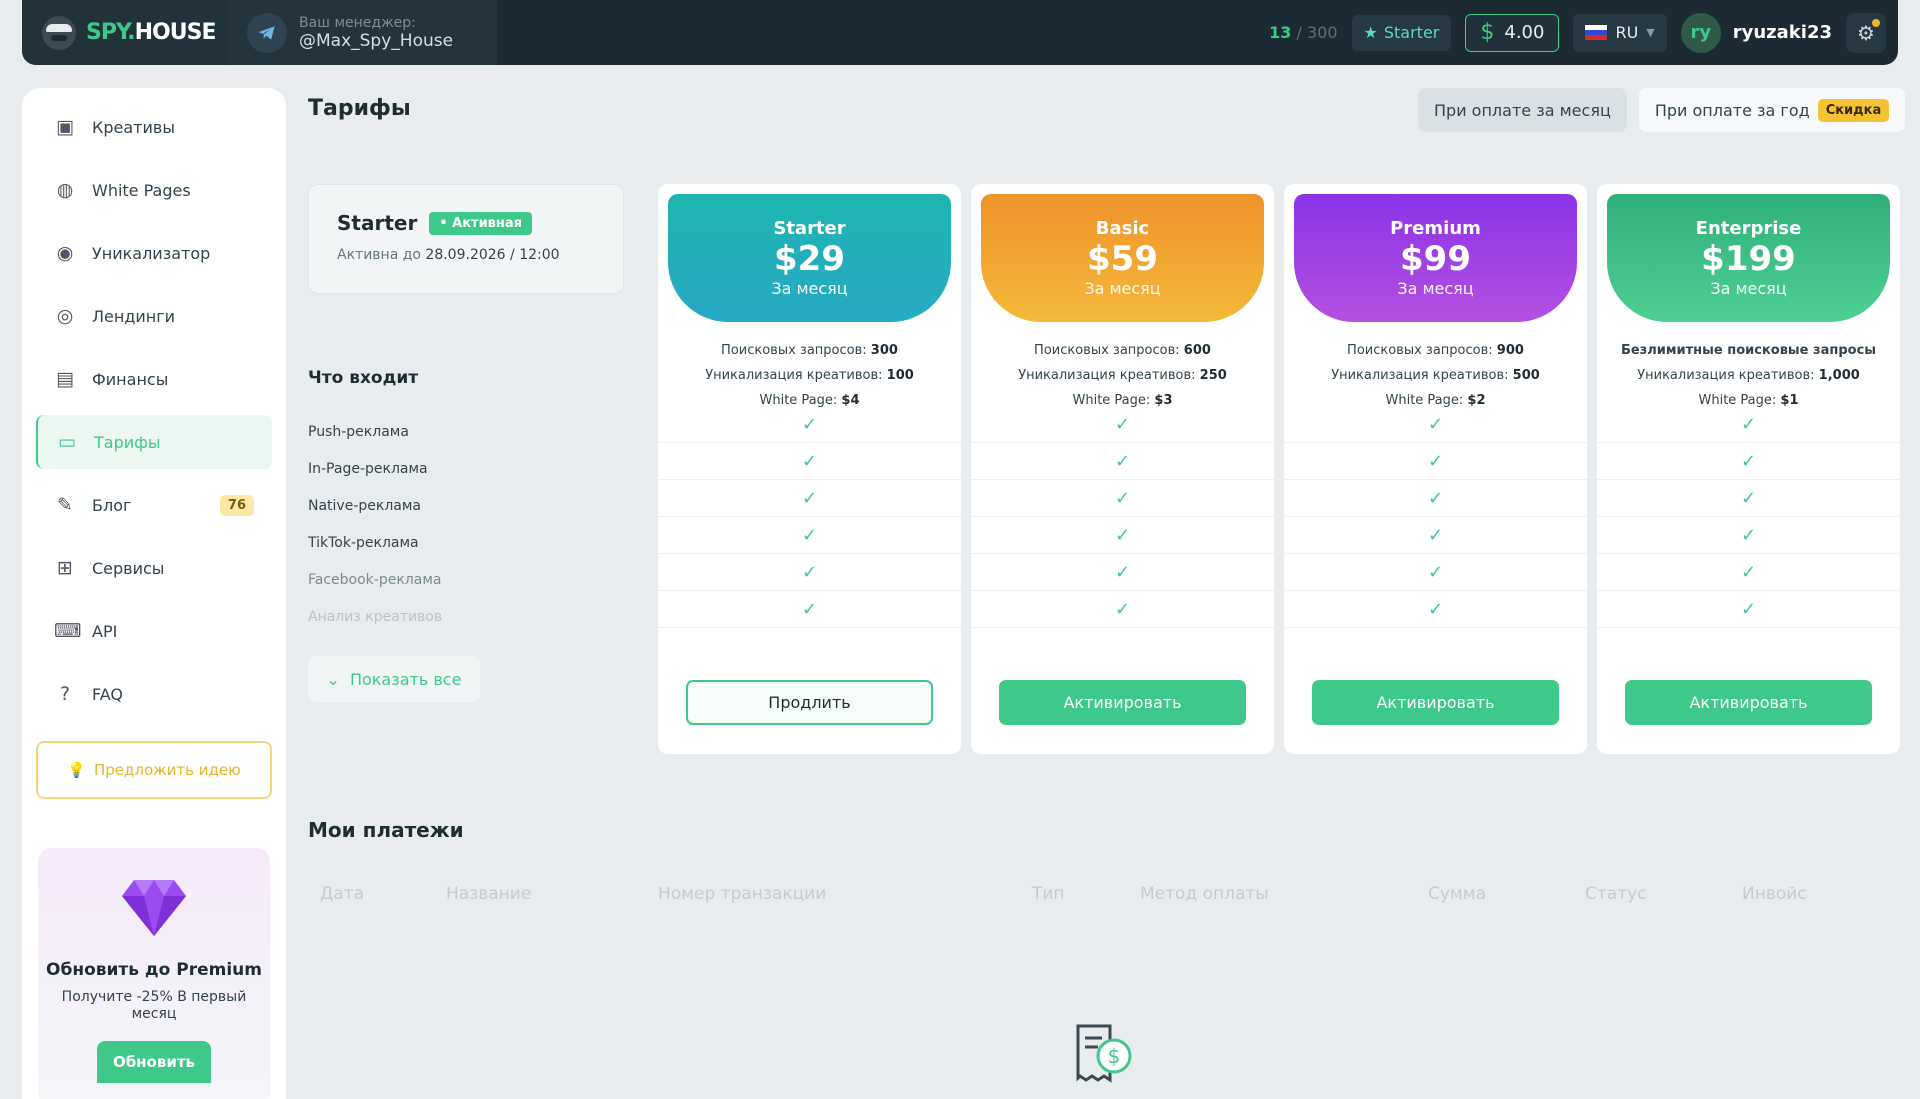  I want to click on current-plan-name: Starter, so click(377, 223).